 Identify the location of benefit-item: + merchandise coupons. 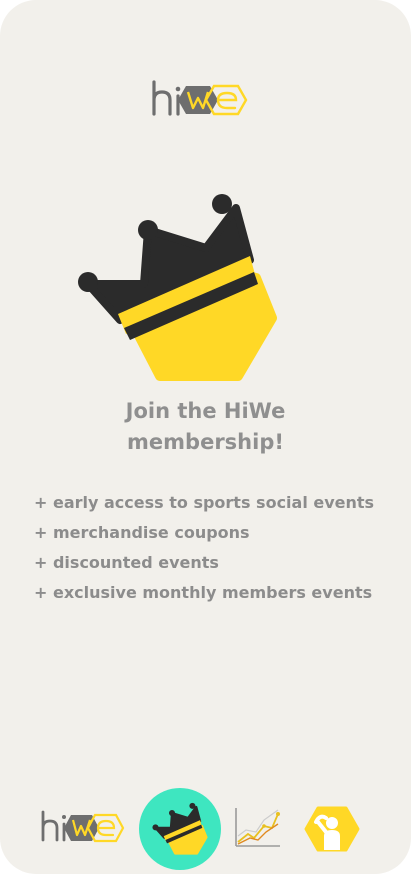
(142, 532).